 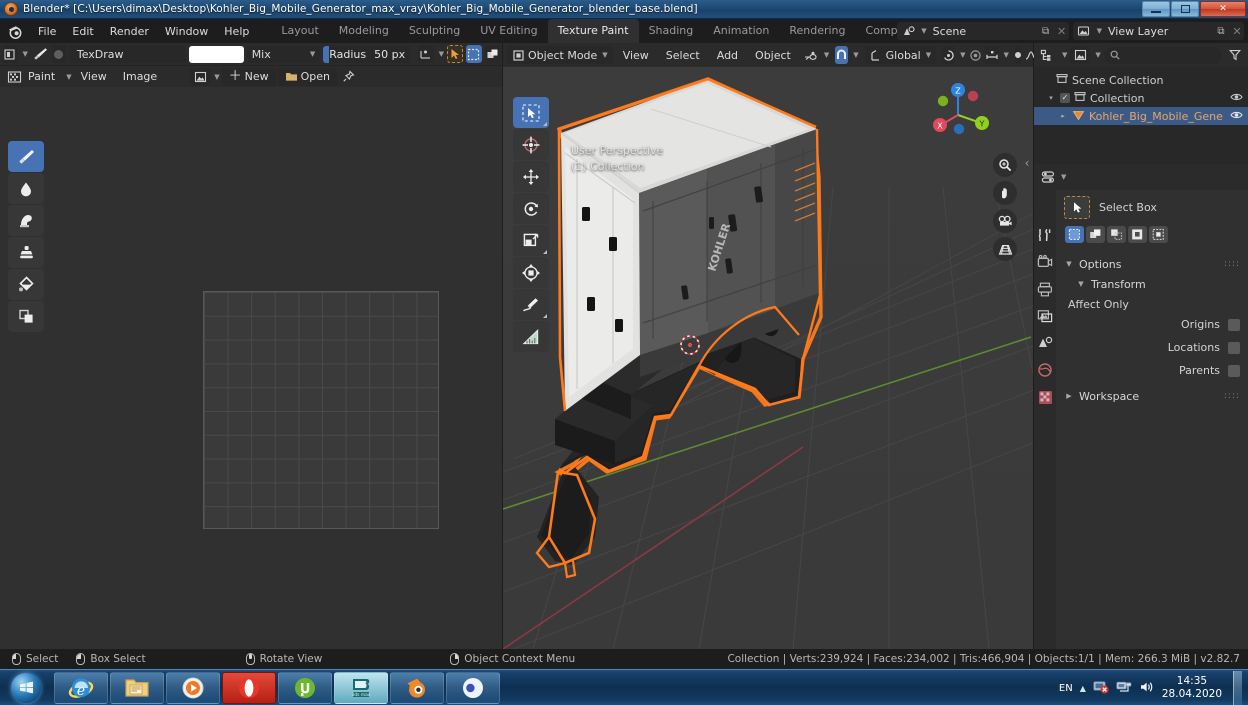 I want to click on visibility-icon, so click(x=811, y=55).